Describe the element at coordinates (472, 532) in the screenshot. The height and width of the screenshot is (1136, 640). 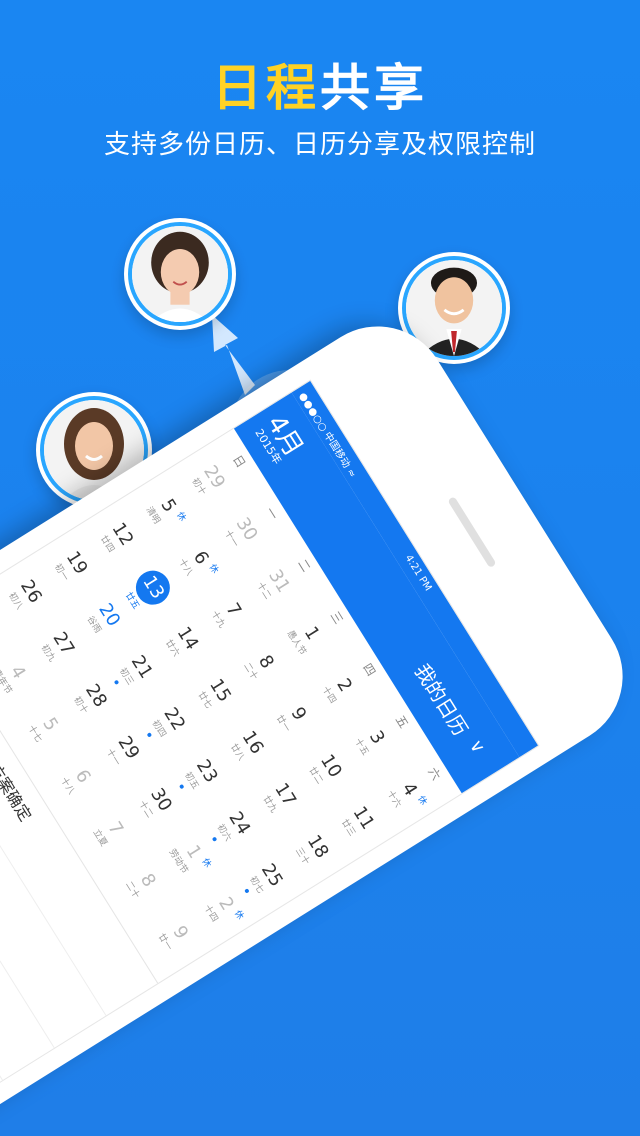
I see `phone-speaker` at that location.